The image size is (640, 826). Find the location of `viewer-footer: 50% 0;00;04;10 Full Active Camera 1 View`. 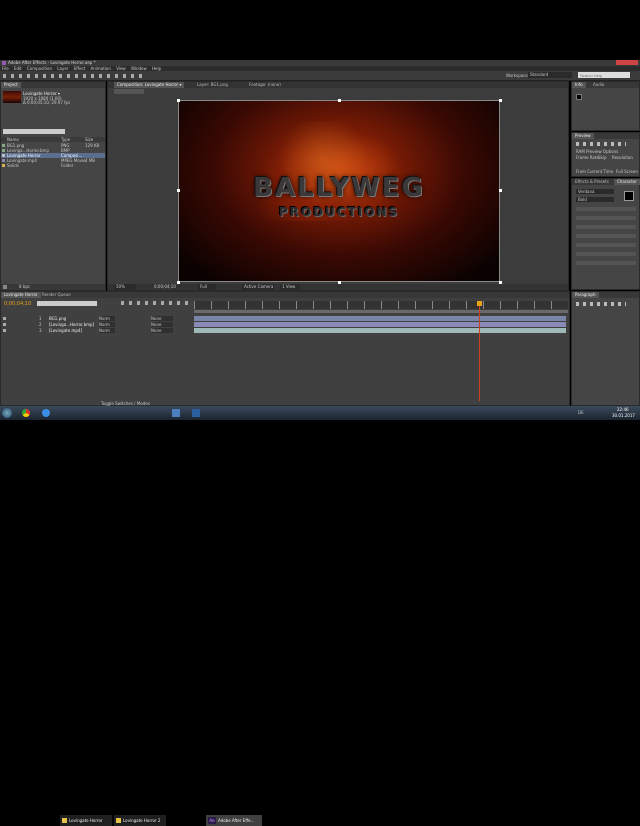

viewer-footer: 50% 0;00;04;10 Full Active Camera 1 View is located at coordinates (338, 287).